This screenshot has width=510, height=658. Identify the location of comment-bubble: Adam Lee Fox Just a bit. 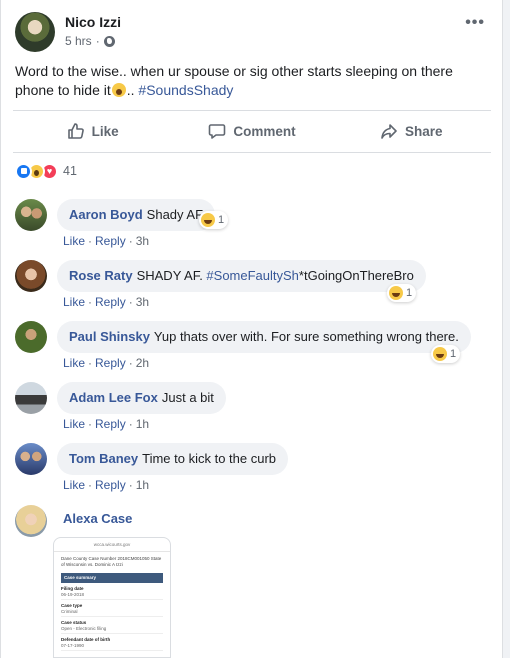
(141, 398).